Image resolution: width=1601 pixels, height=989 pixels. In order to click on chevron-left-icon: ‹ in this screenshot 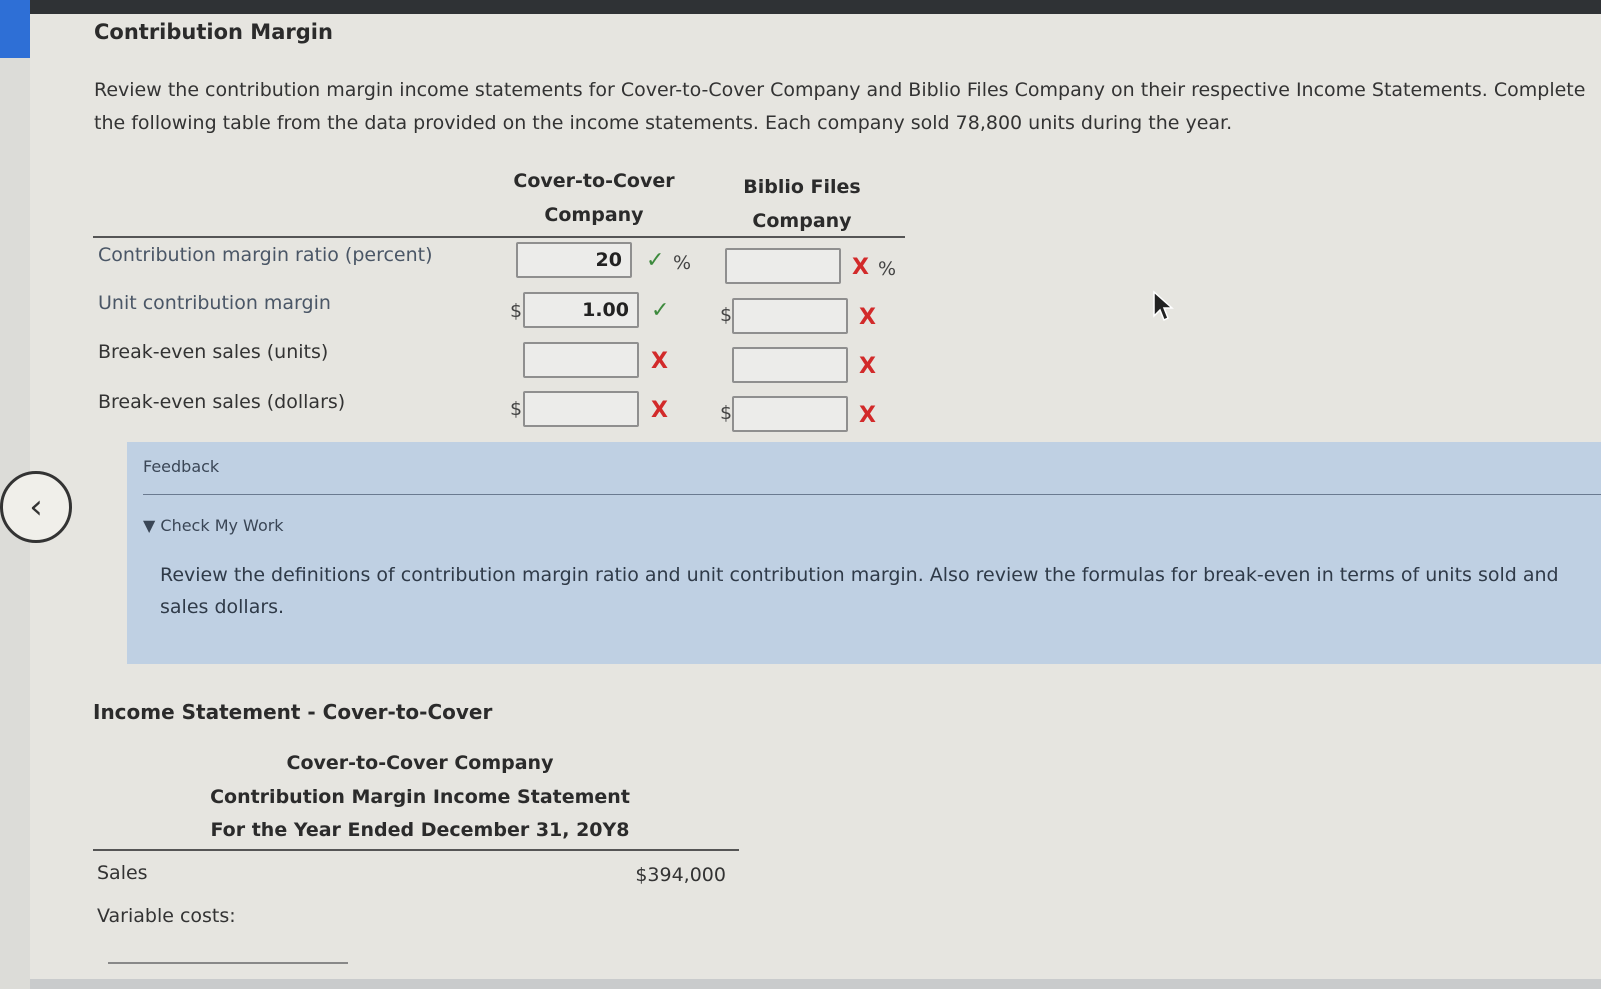, I will do `click(36, 507)`.